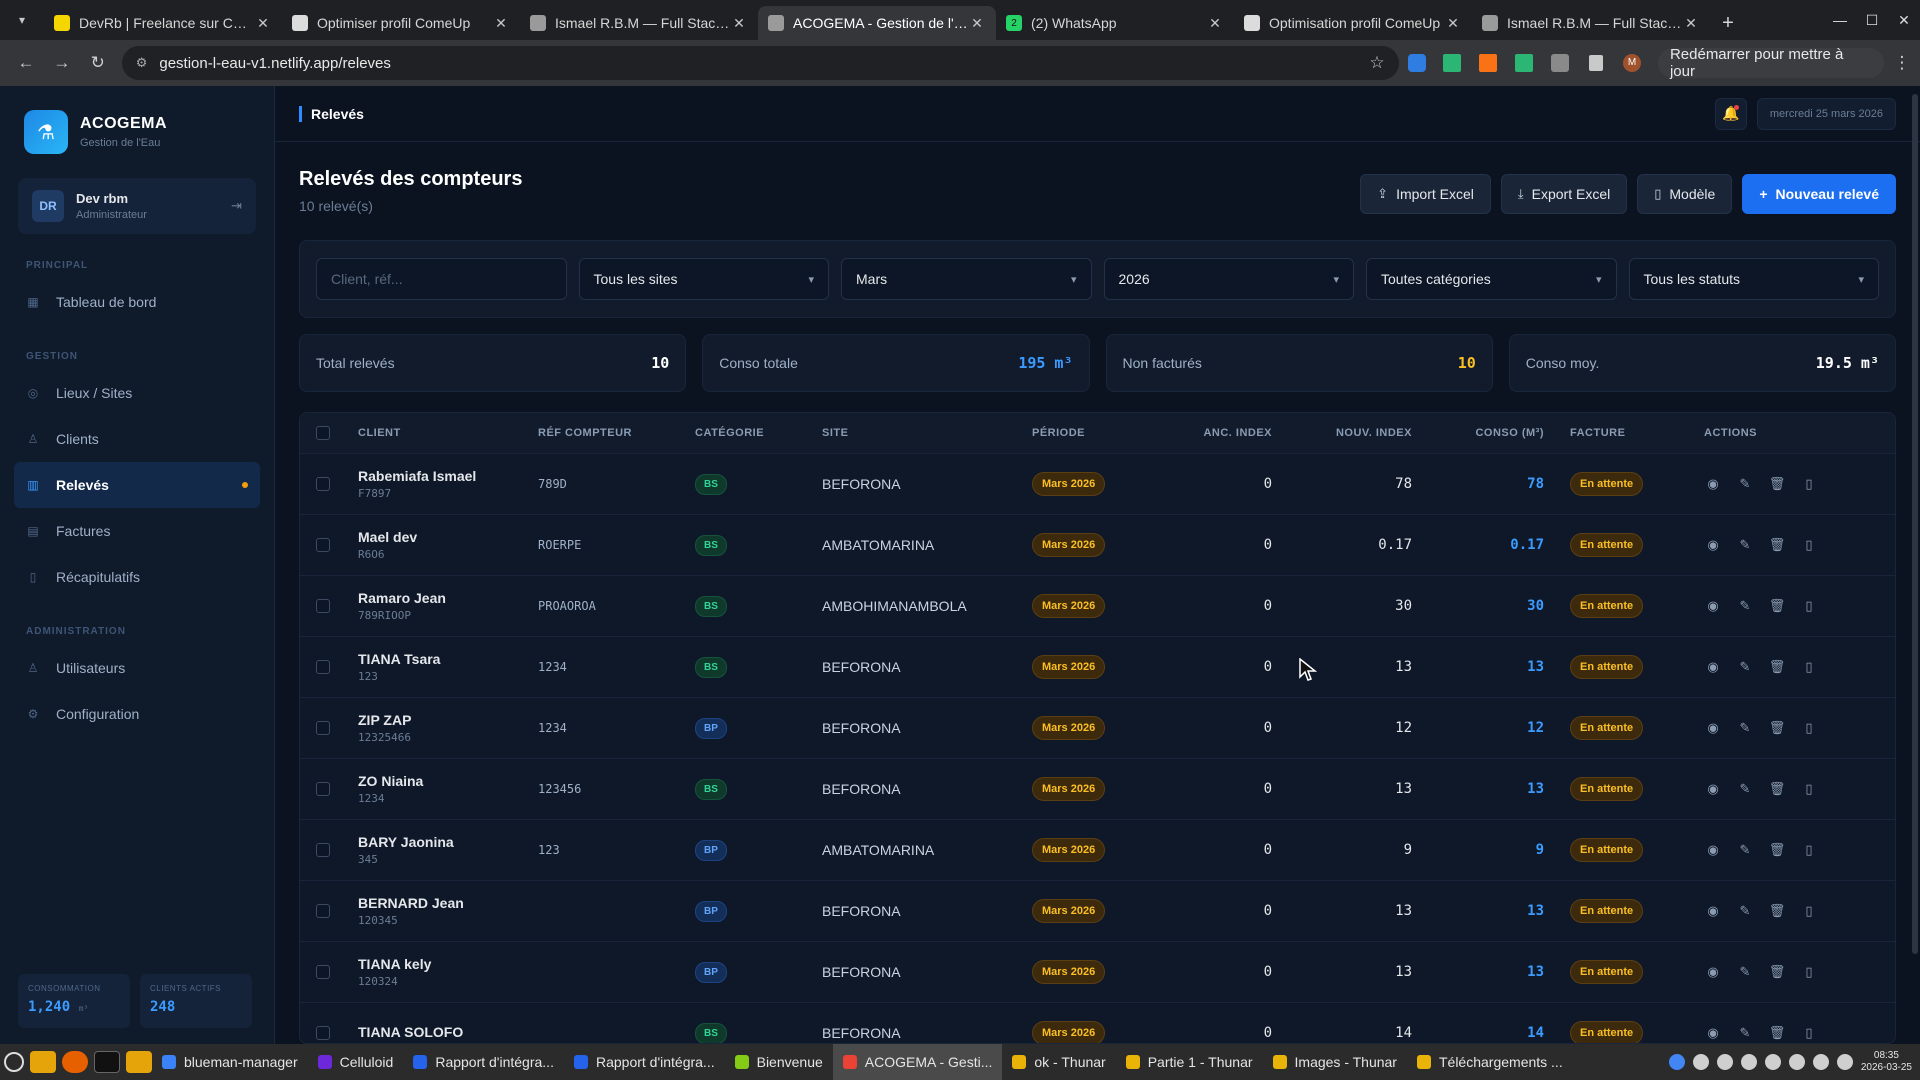 Image resolution: width=1920 pixels, height=1080 pixels. What do you see at coordinates (323, 433) in the screenshot?
I see `select-all-checkbox` at bounding box center [323, 433].